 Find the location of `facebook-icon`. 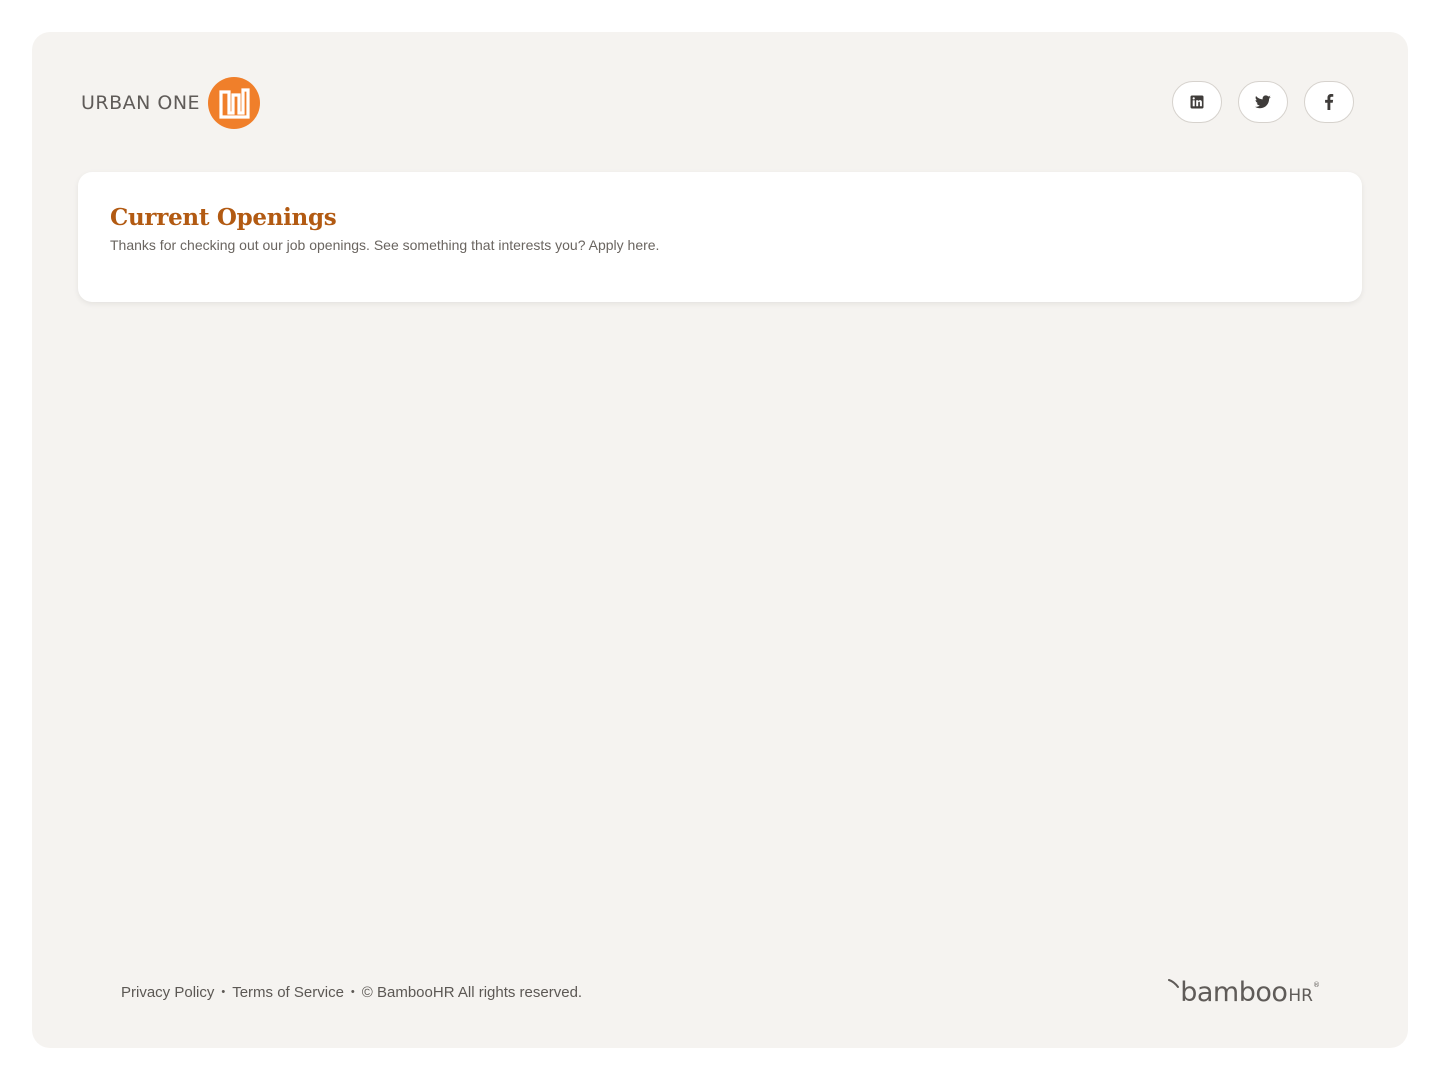

facebook-icon is located at coordinates (1329, 102).